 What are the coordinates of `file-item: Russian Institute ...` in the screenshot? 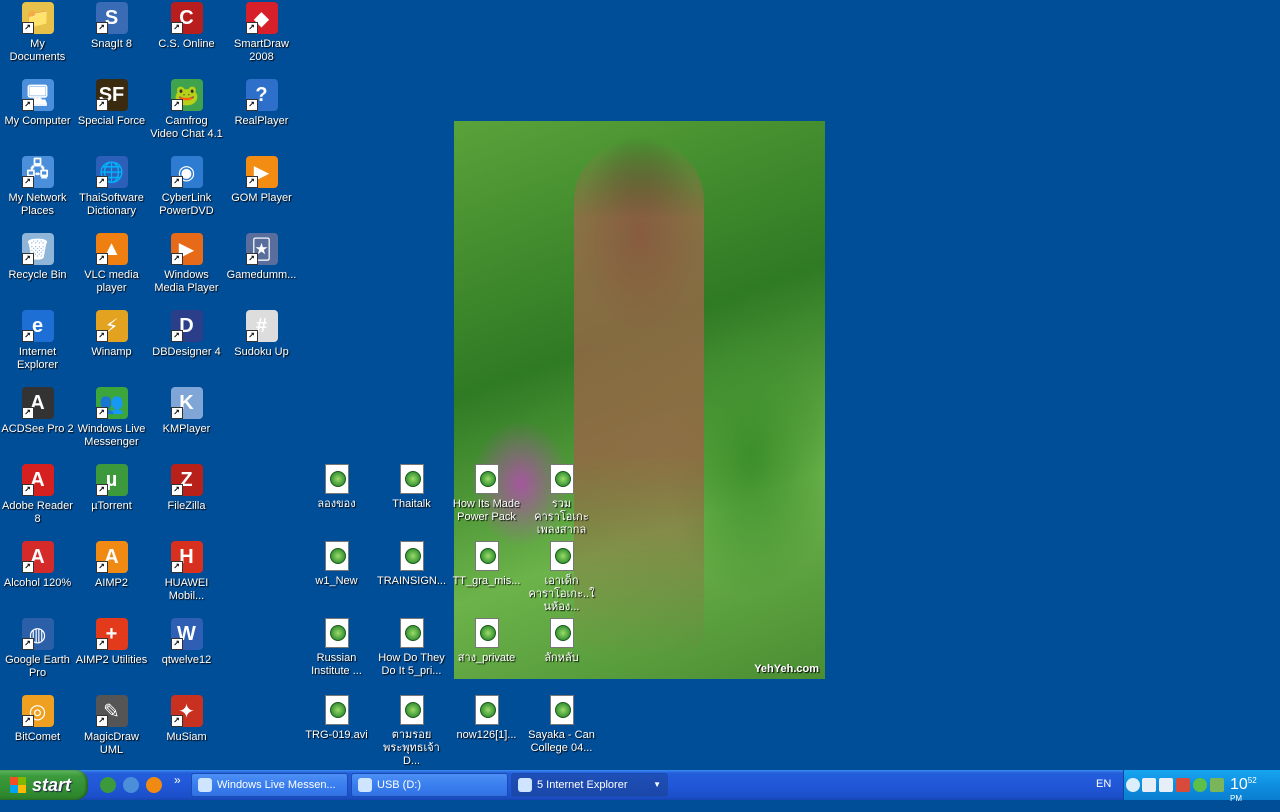 It's located at (336, 648).